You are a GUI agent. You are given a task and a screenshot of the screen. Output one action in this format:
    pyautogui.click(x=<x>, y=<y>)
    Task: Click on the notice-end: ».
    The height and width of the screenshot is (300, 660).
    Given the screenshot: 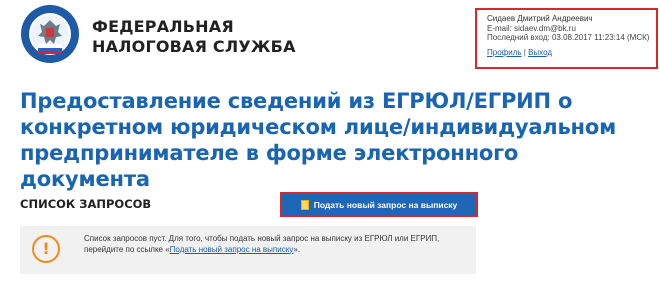 What is the action you would take?
    pyautogui.click(x=297, y=249)
    